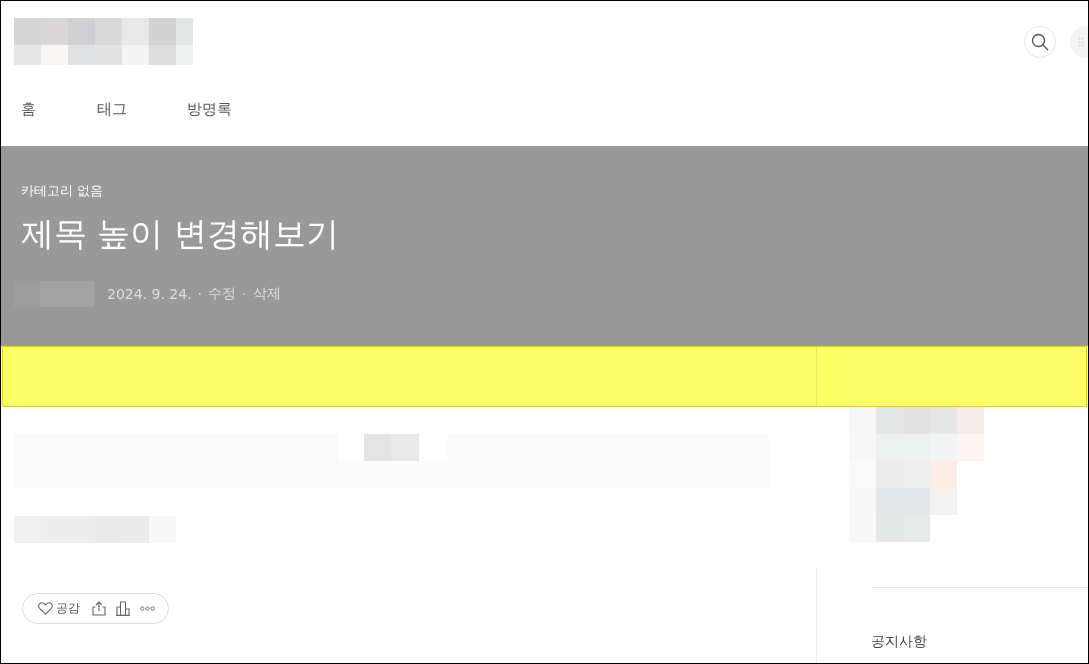  What do you see at coordinates (112, 109) in the screenshot?
I see `nav-link: 태그` at bounding box center [112, 109].